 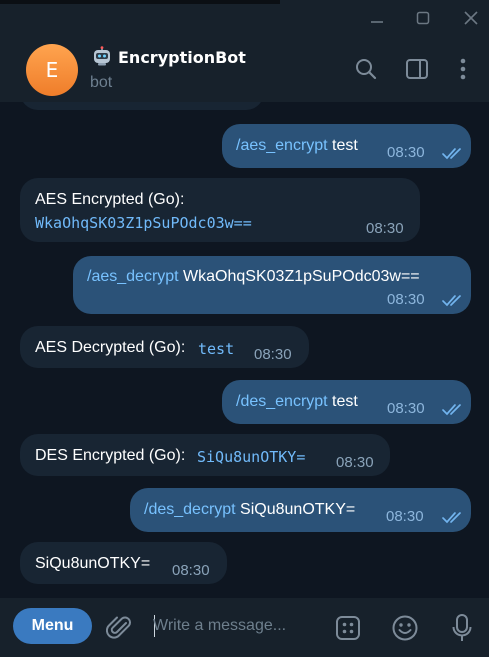 I want to click on bot-commands-icon, so click(x=348, y=628).